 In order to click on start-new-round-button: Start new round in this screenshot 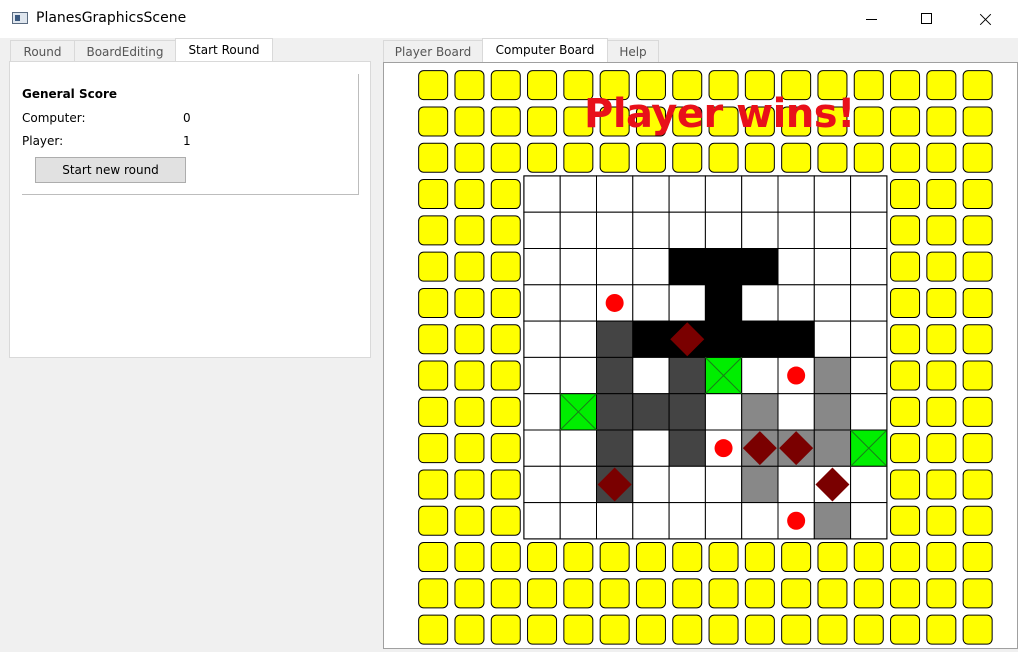, I will do `click(110, 170)`.